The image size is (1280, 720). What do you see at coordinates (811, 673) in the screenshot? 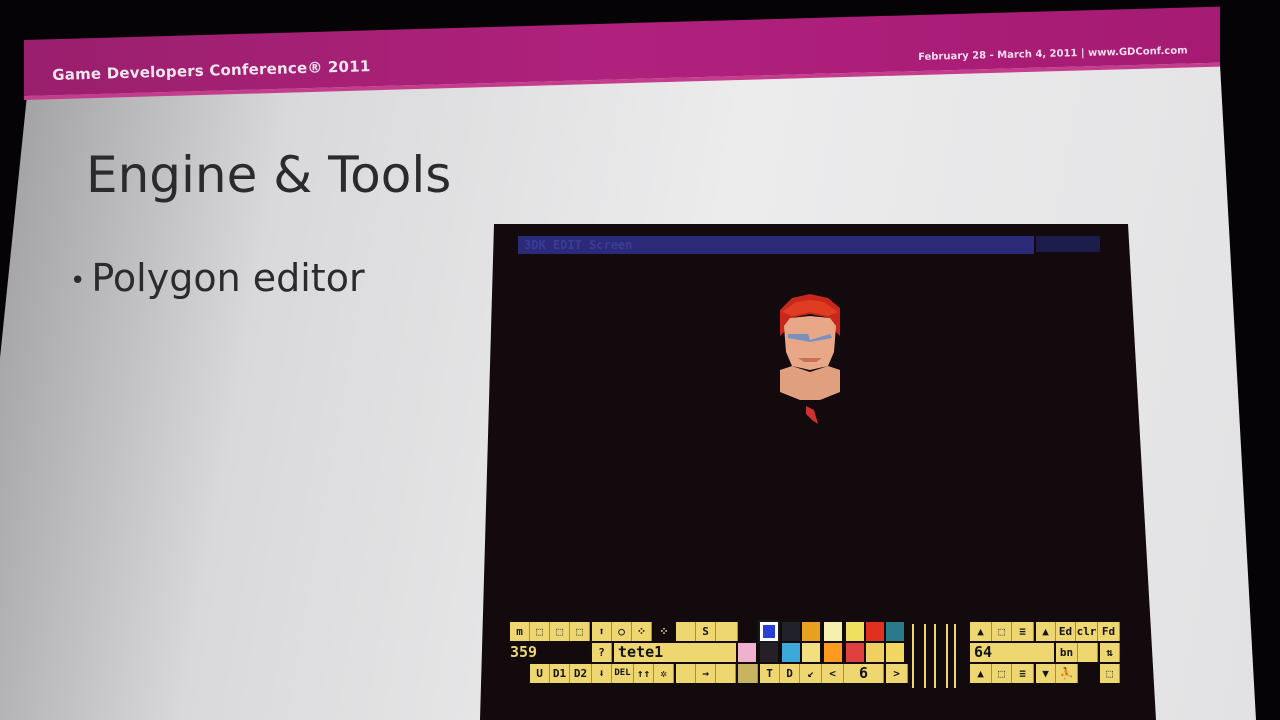
I see `pen-button: ↙` at bounding box center [811, 673].